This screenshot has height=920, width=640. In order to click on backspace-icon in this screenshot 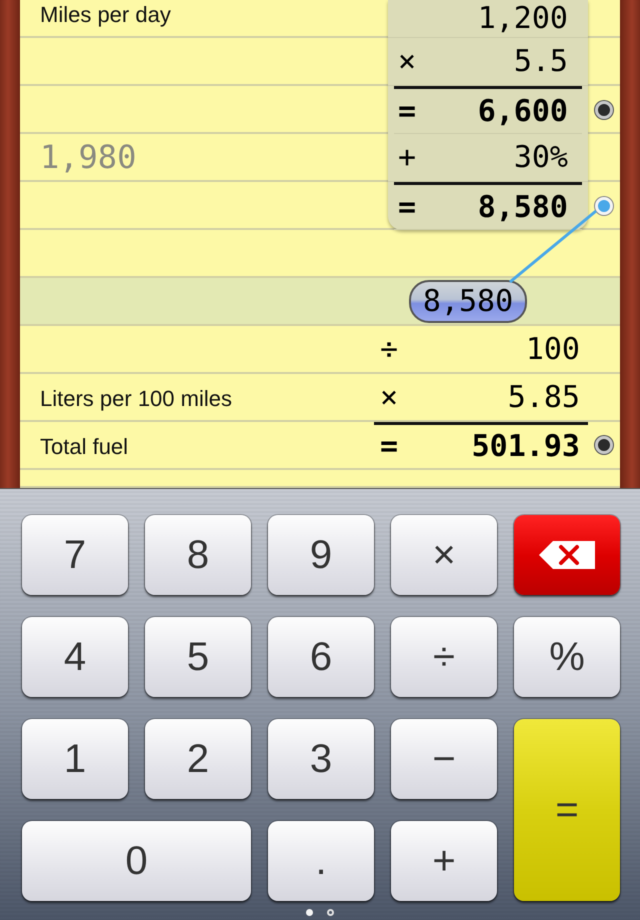, I will do `click(567, 555)`.